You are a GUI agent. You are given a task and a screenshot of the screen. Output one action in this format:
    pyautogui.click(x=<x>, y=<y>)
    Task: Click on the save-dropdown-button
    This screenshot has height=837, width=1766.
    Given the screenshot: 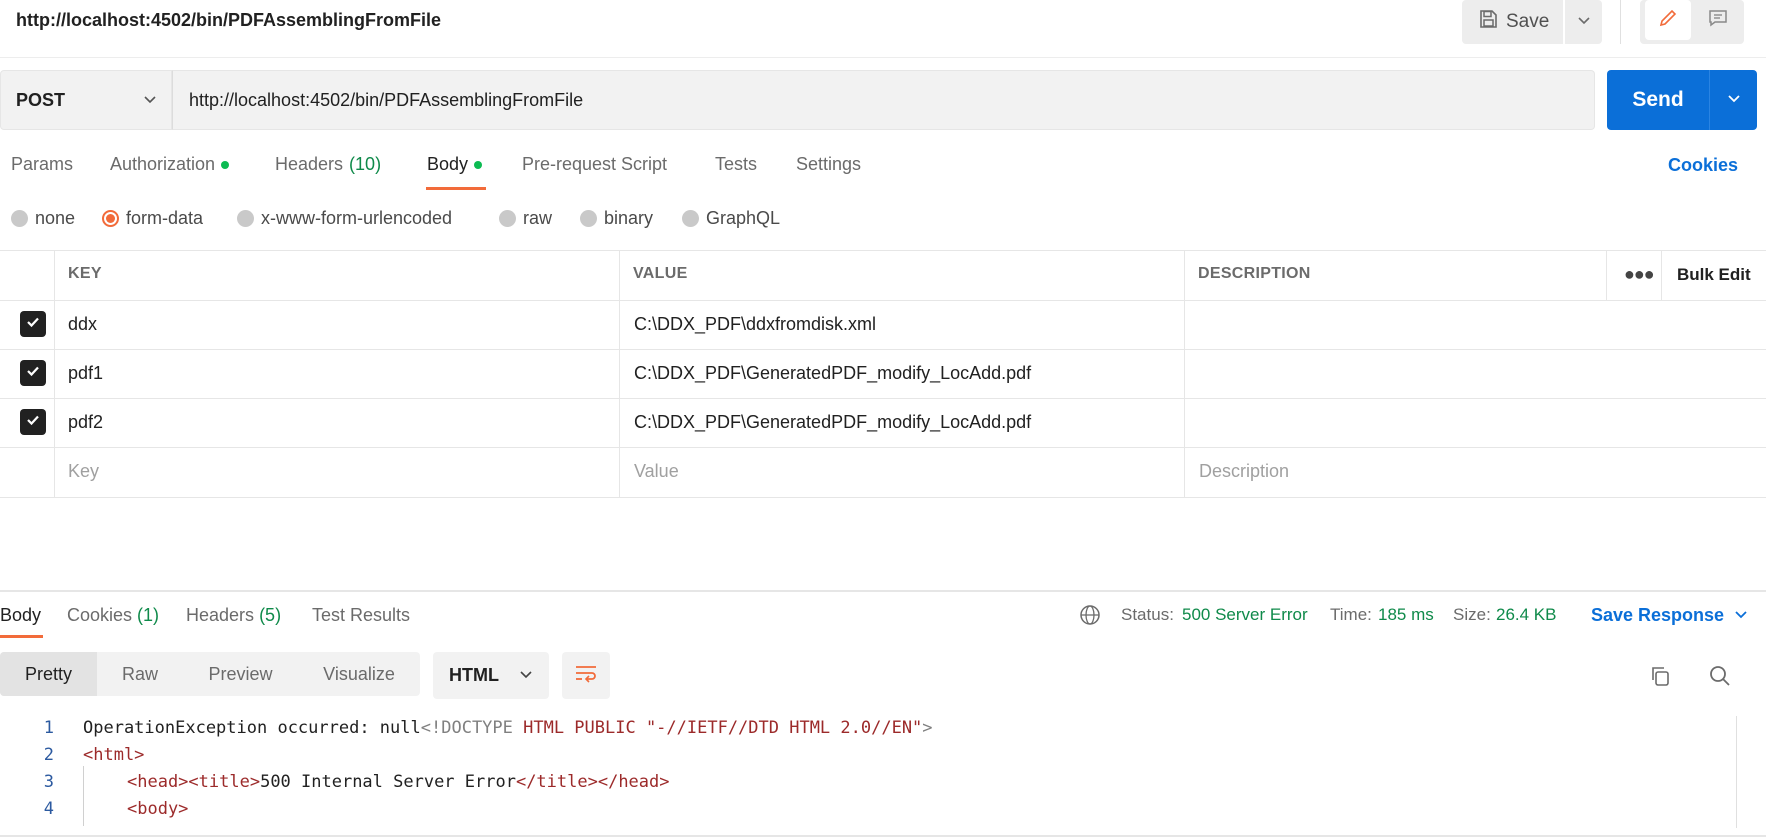 What is the action you would take?
    pyautogui.click(x=1583, y=22)
    